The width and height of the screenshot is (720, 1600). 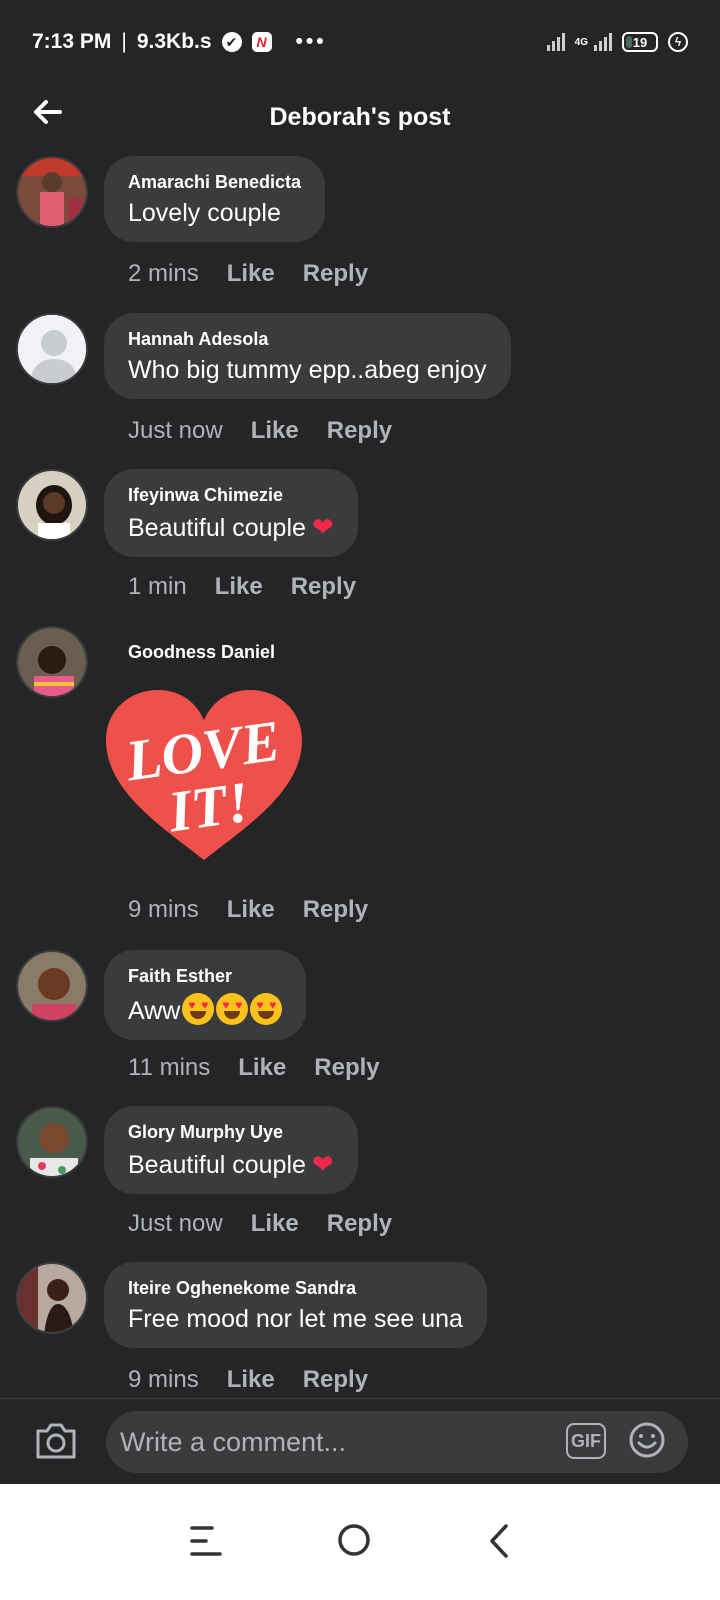 I want to click on comment-meta: 11 mins Like Reply, so click(x=254, y=1068).